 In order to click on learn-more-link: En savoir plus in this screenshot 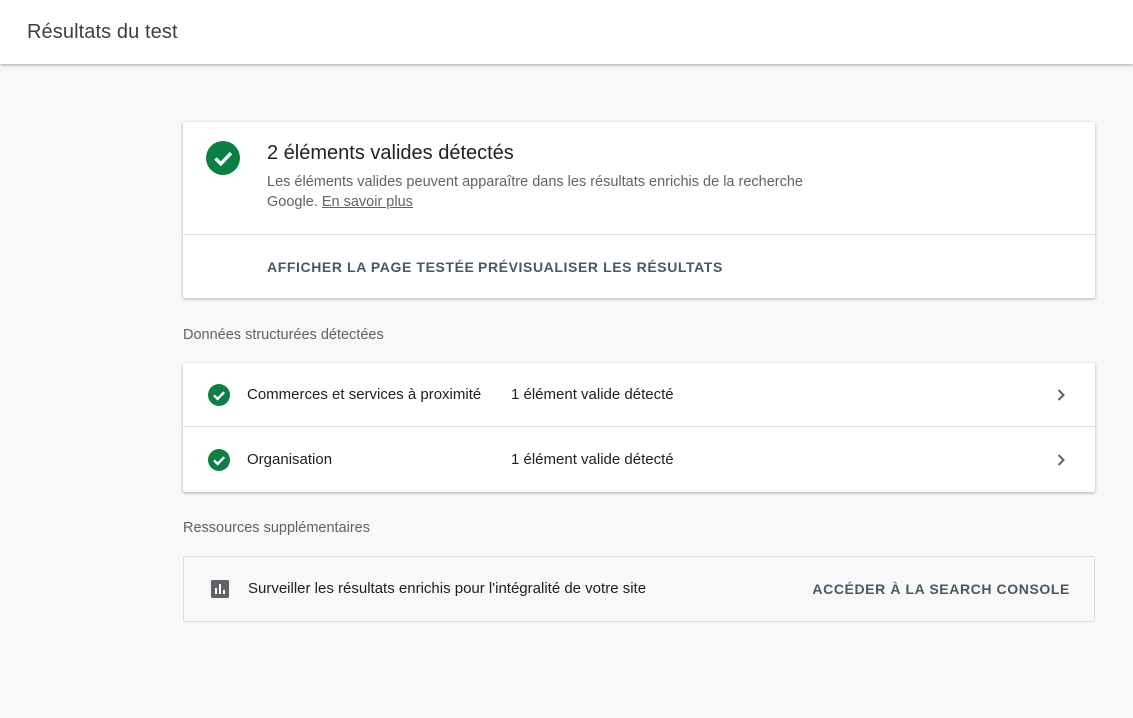, I will do `click(367, 202)`.